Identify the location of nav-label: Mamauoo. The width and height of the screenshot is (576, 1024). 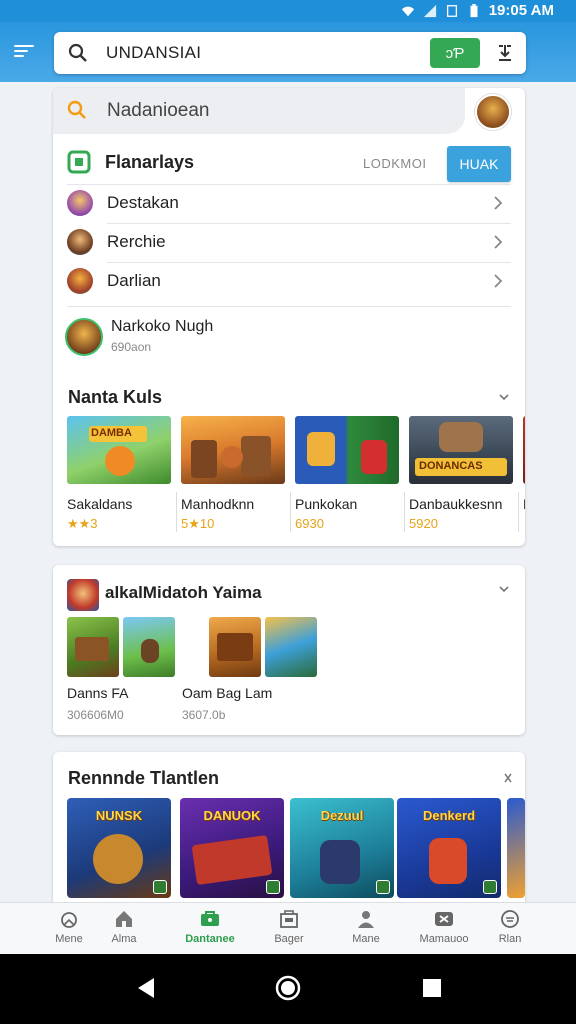
(444, 939).